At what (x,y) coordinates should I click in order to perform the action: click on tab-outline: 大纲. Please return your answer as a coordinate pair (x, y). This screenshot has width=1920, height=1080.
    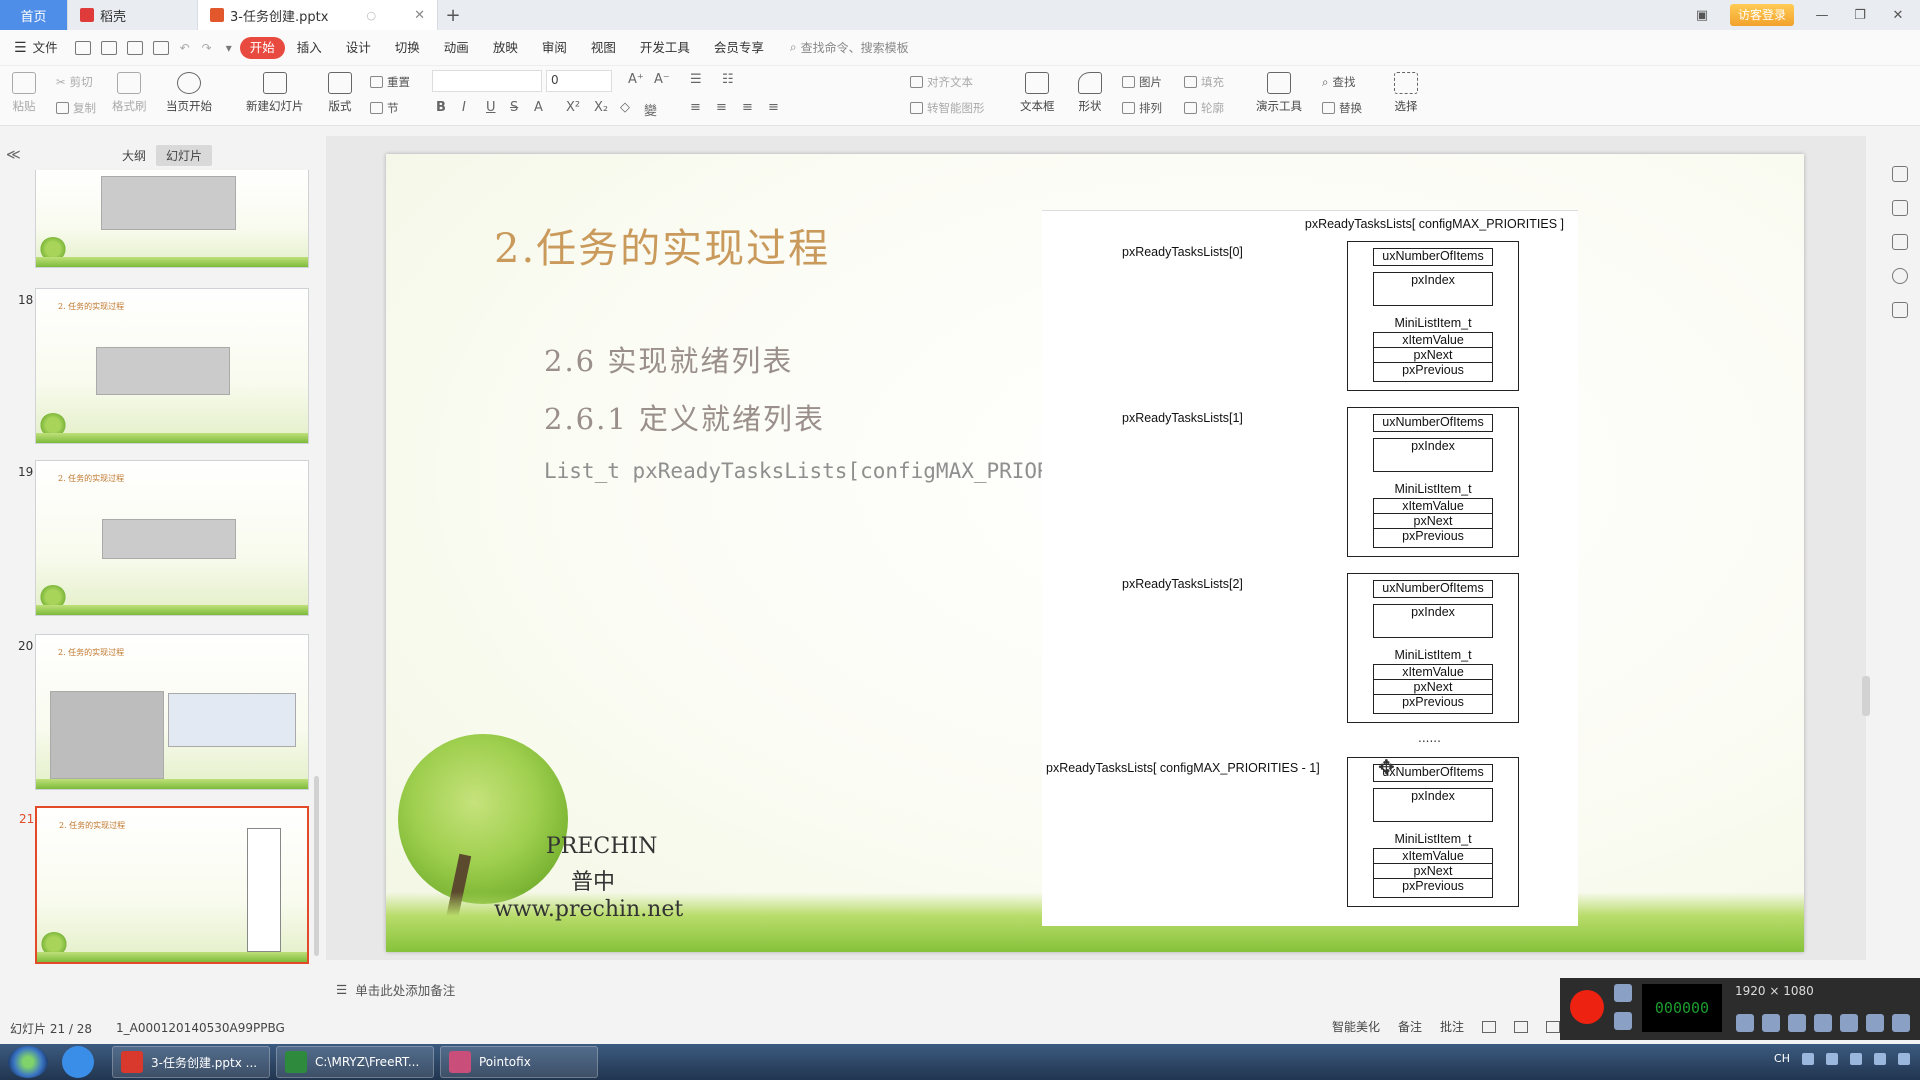
    Looking at the image, I should click on (134, 155).